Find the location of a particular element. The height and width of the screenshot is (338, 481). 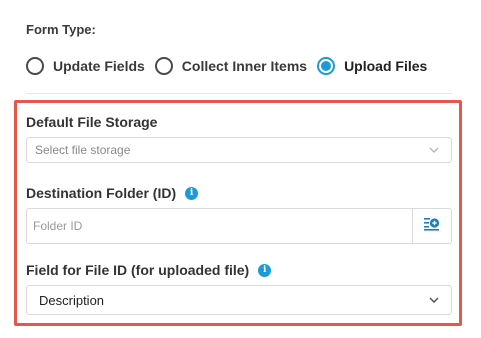

radio-label-collect-inner-items: Collect Inner Items is located at coordinates (244, 66).